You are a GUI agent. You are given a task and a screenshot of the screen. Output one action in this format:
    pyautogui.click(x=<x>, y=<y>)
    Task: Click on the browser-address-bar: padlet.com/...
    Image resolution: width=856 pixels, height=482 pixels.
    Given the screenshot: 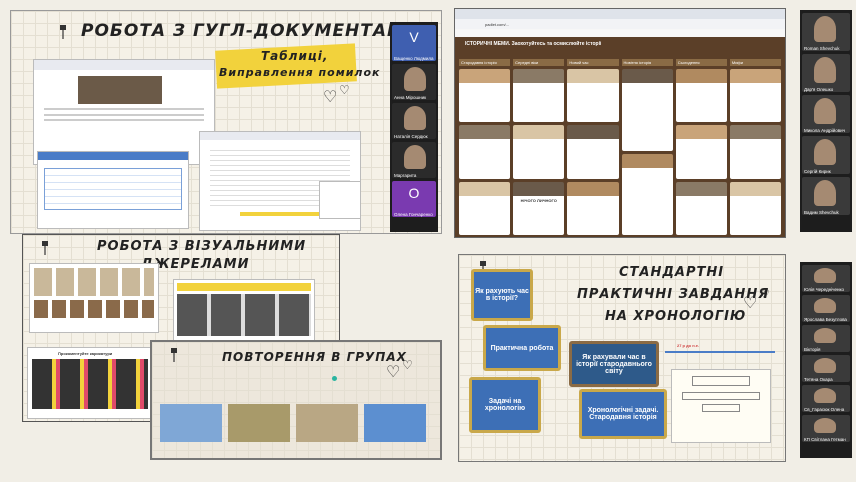 What is the action you would take?
    pyautogui.click(x=620, y=24)
    